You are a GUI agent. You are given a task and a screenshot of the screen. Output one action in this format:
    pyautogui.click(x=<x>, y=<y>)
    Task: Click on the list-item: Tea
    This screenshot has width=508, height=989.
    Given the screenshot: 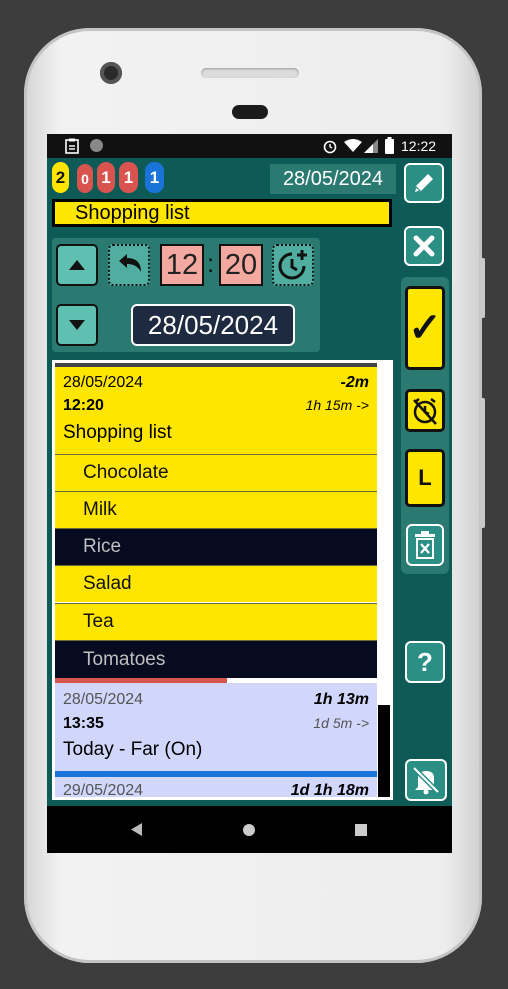 What is the action you would take?
    pyautogui.click(x=216, y=621)
    